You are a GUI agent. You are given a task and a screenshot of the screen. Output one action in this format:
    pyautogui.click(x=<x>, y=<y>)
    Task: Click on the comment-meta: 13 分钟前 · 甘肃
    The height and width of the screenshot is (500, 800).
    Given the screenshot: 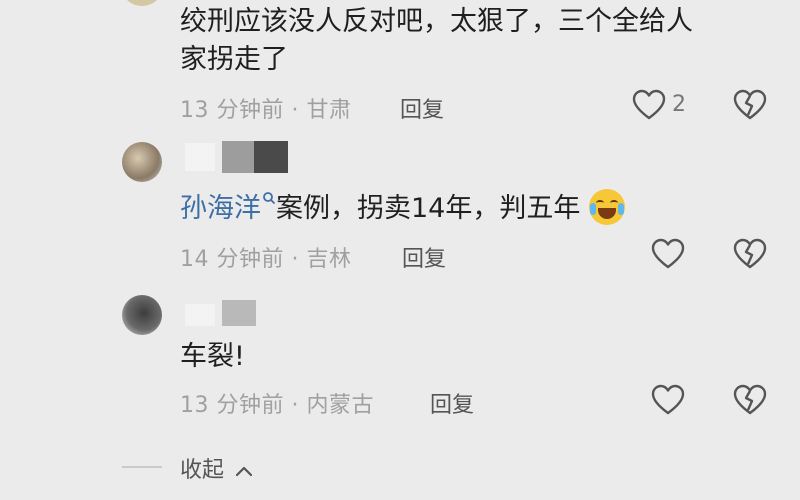 What is the action you would take?
    pyautogui.click(x=266, y=108)
    